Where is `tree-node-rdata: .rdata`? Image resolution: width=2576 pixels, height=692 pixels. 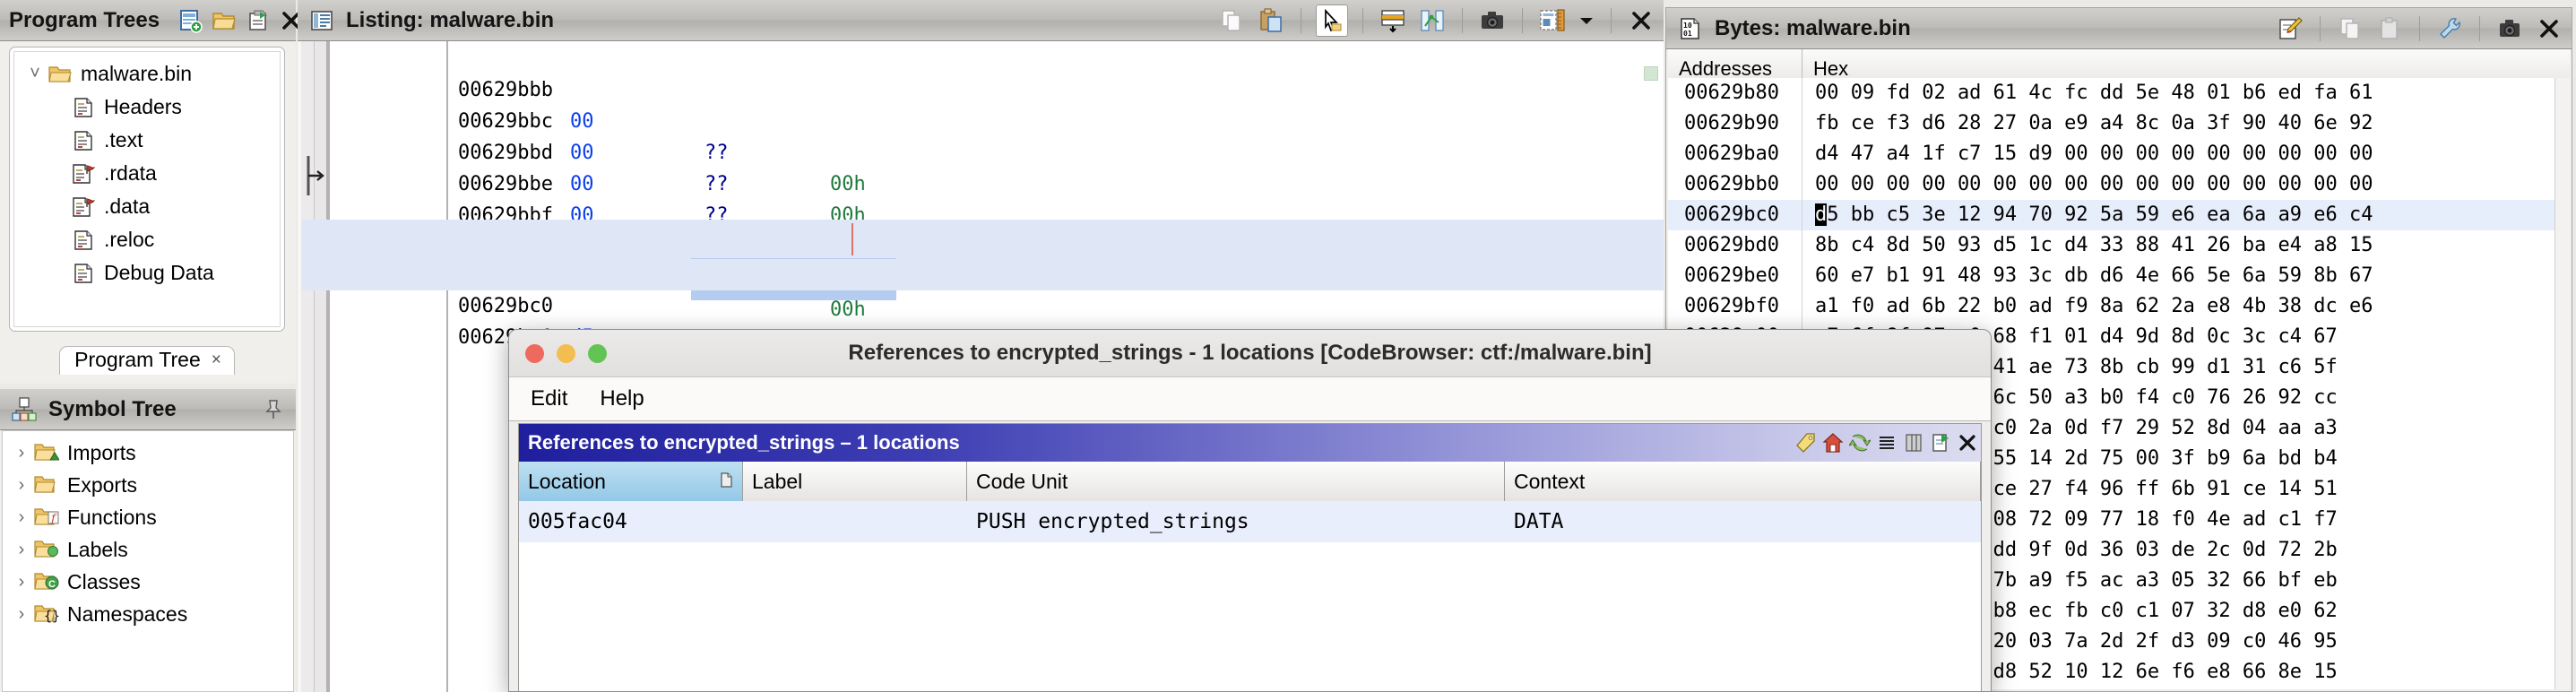
tree-node-rdata: .rdata is located at coordinates (147, 173).